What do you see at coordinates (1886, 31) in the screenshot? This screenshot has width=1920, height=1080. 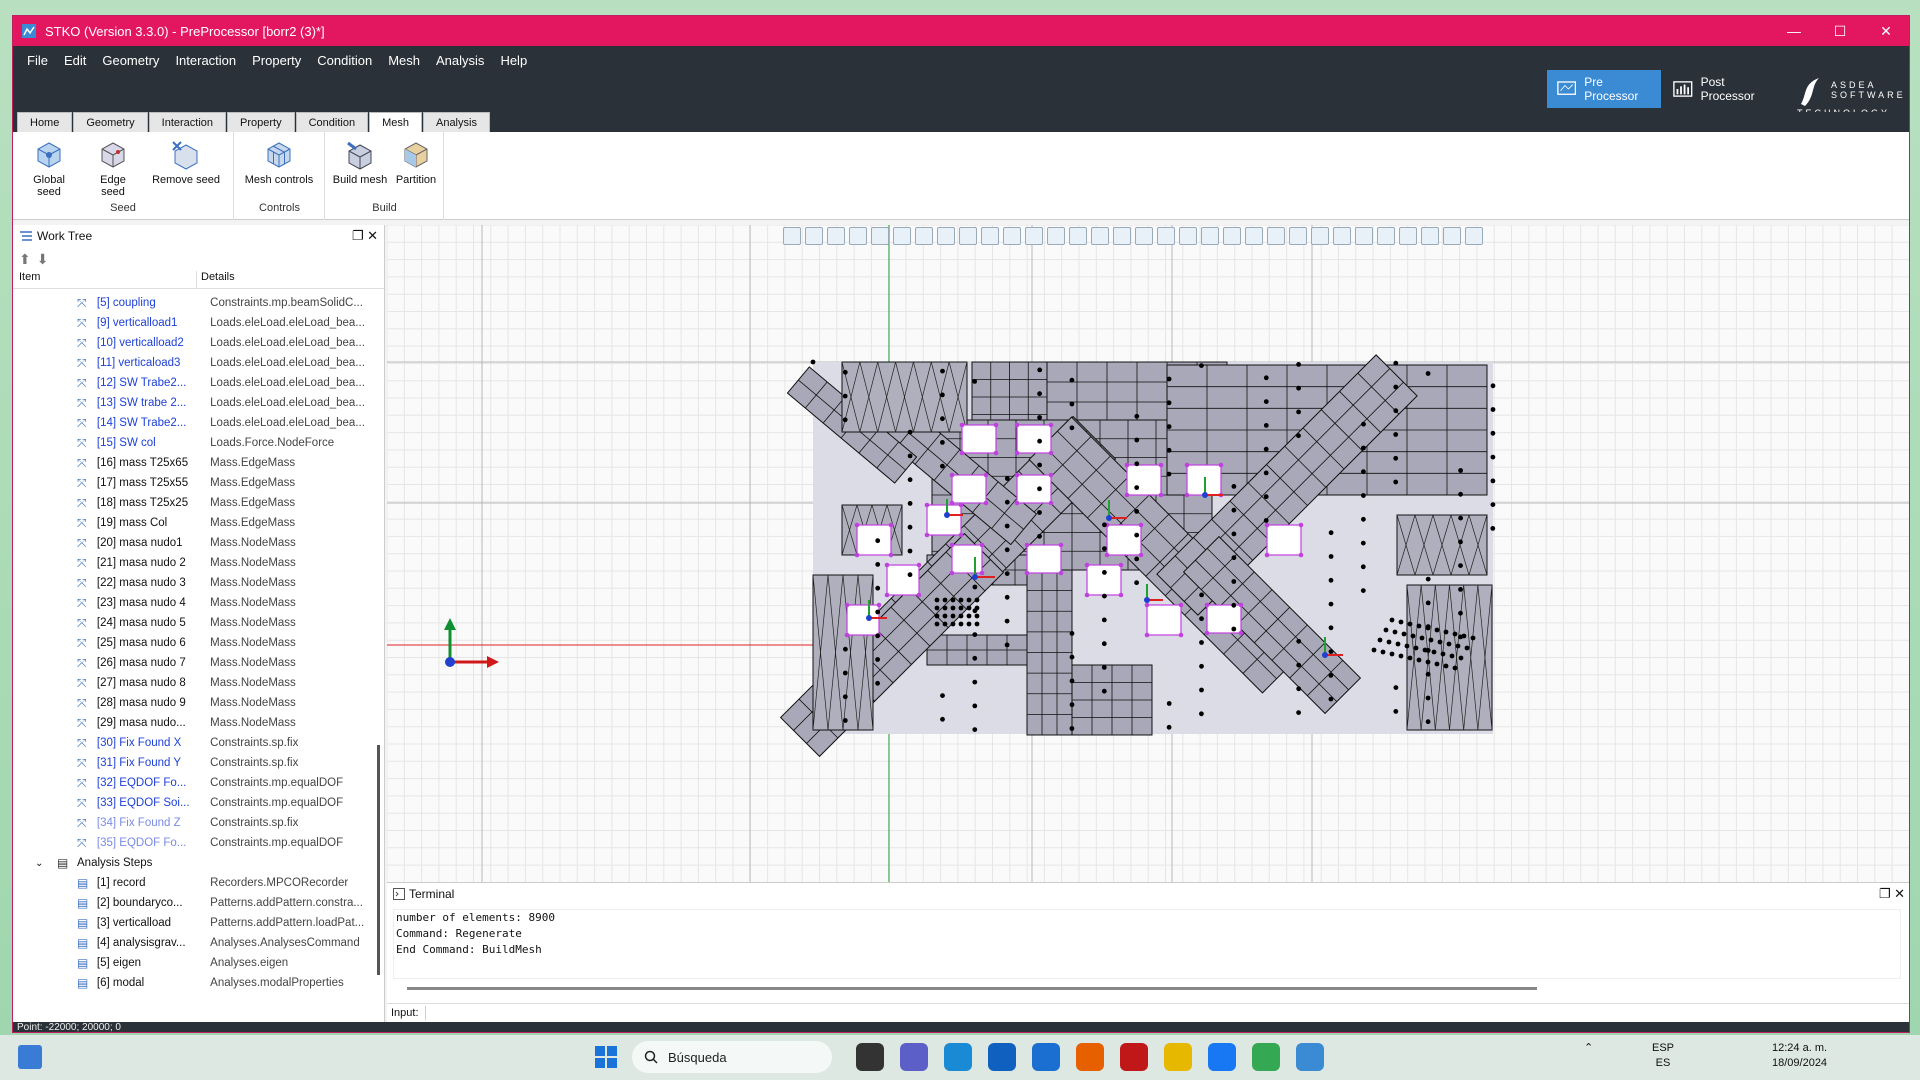 I see `close-icon: ✕` at bounding box center [1886, 31].